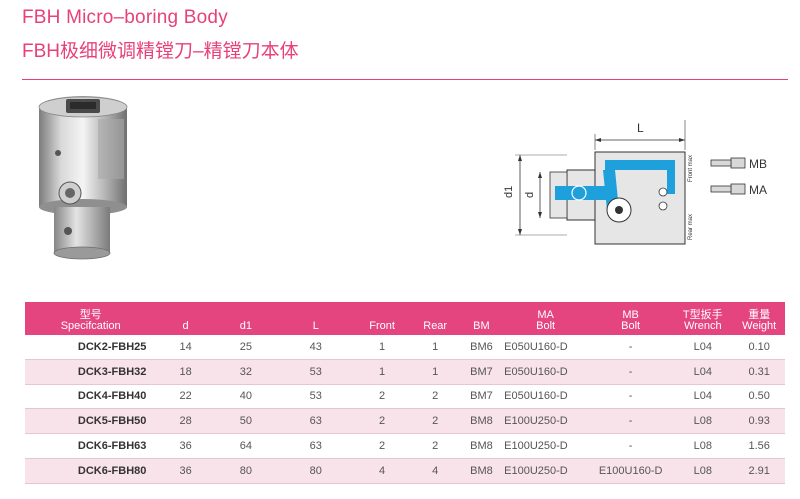 The image size is (800, 499). I want to click on cell-weight: 2.91, so click(759, 471).